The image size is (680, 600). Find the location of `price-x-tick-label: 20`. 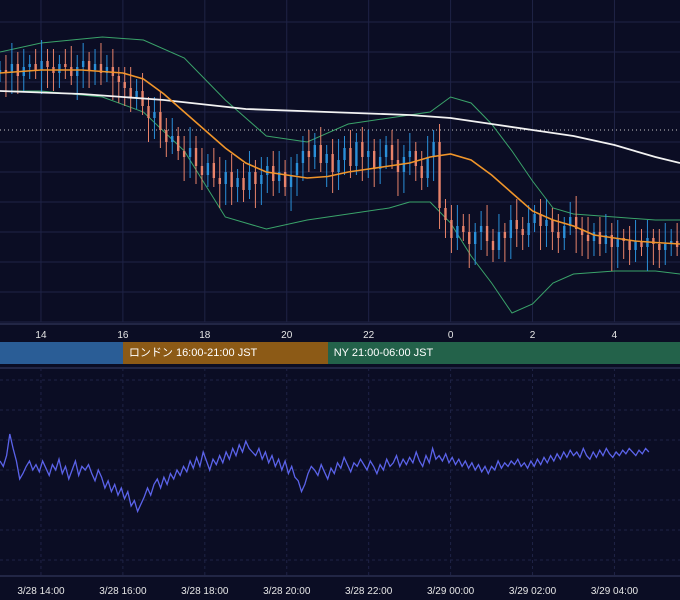

price-x-tick-label: 20 is located at coordinates (287, 335).